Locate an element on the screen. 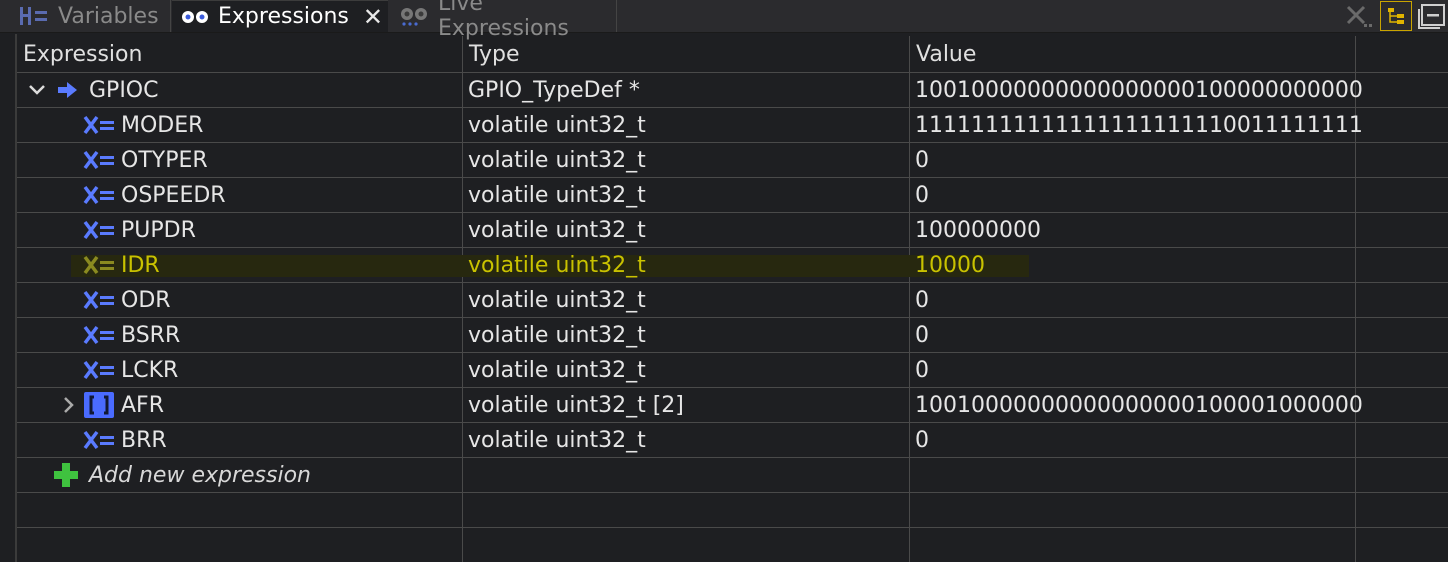 This screenshot has height=562, width=1448. expression-name: BSRR is located at coordinates (151, 335).